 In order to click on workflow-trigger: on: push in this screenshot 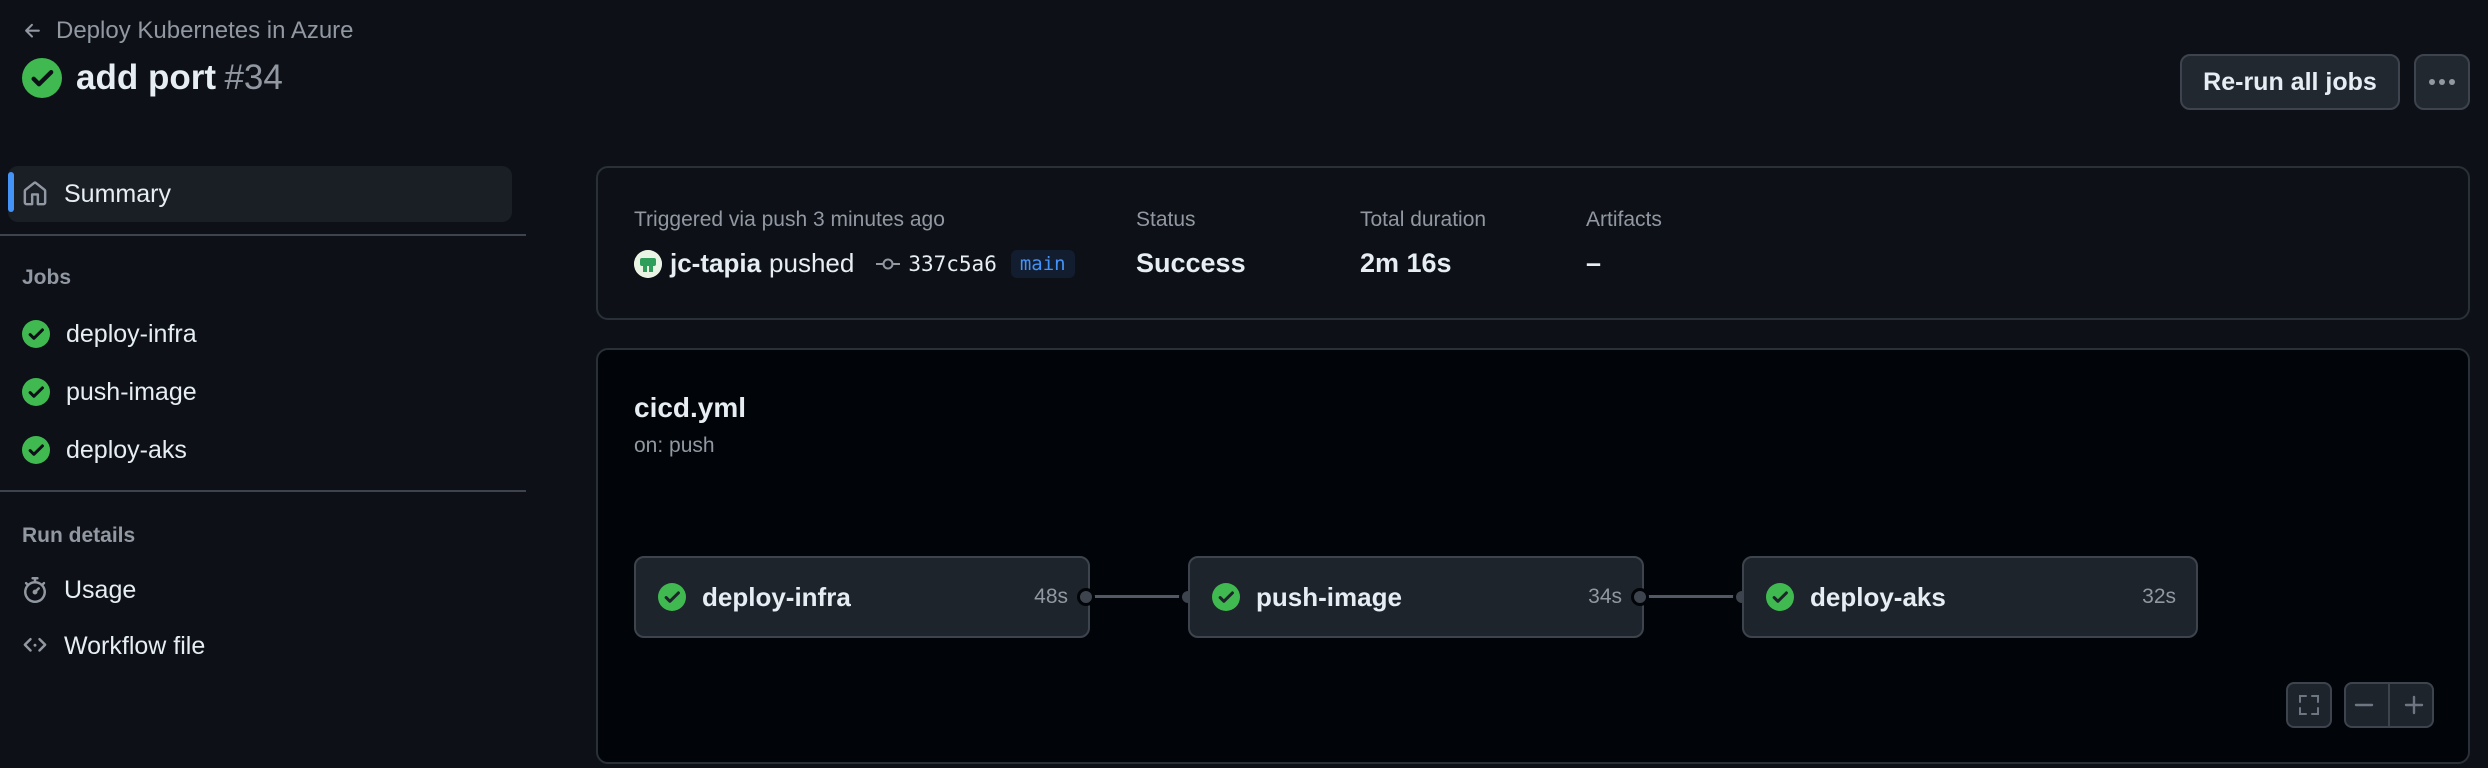, I will do `click(674, 445)`.